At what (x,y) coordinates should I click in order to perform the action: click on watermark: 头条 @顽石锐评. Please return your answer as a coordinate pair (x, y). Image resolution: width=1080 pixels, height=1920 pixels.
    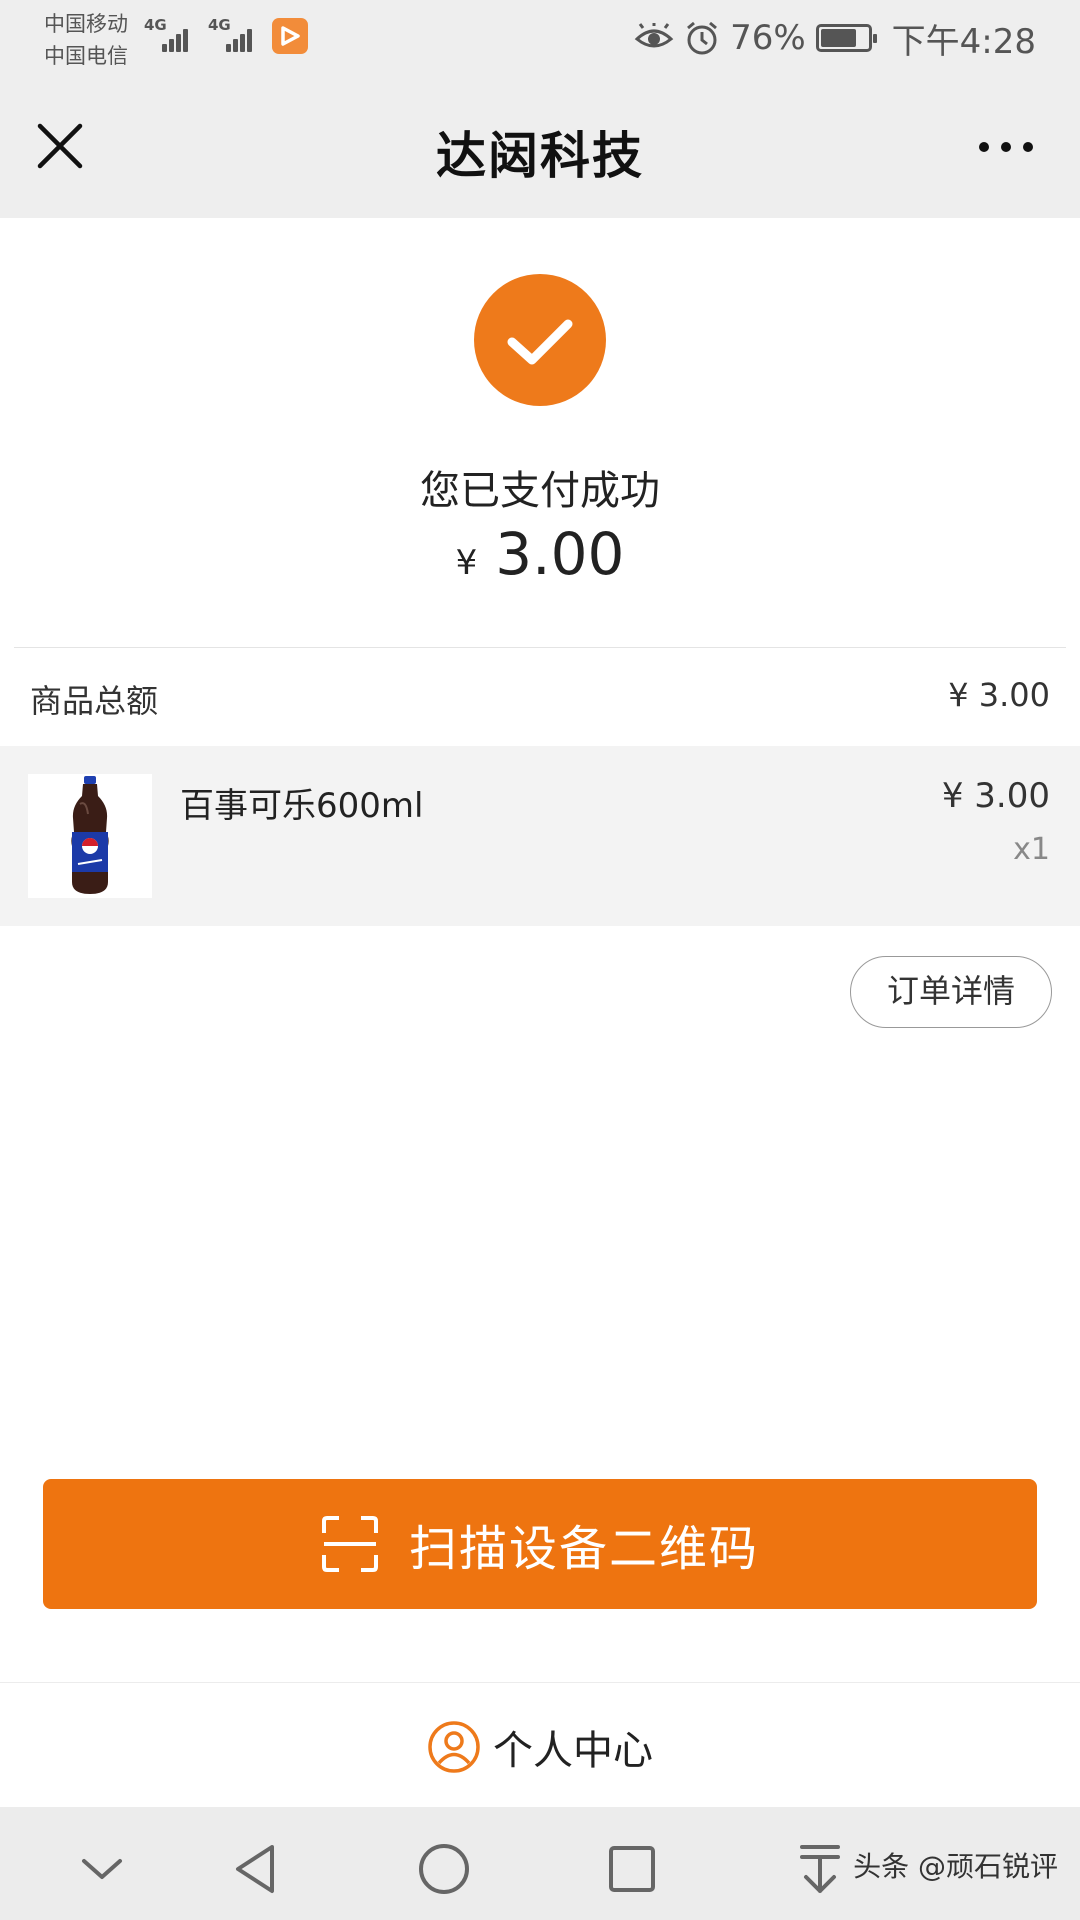
    Looking at the image, I should click on (955, 1866).